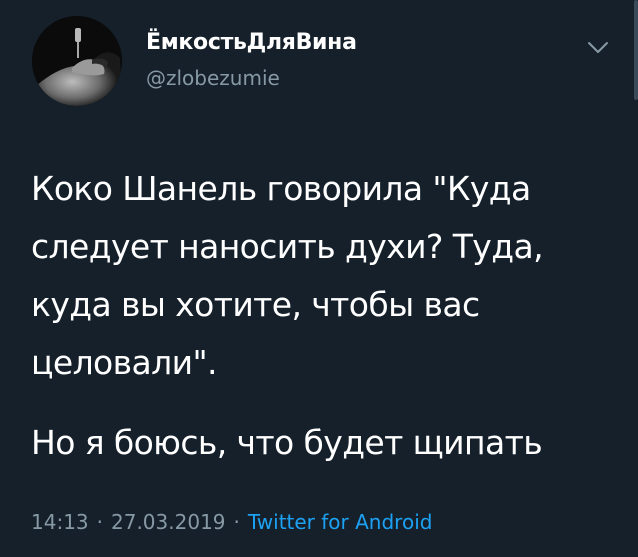 The width and height of the screenshot is (638, 557). I want to click on avatar, so click(77, 61).